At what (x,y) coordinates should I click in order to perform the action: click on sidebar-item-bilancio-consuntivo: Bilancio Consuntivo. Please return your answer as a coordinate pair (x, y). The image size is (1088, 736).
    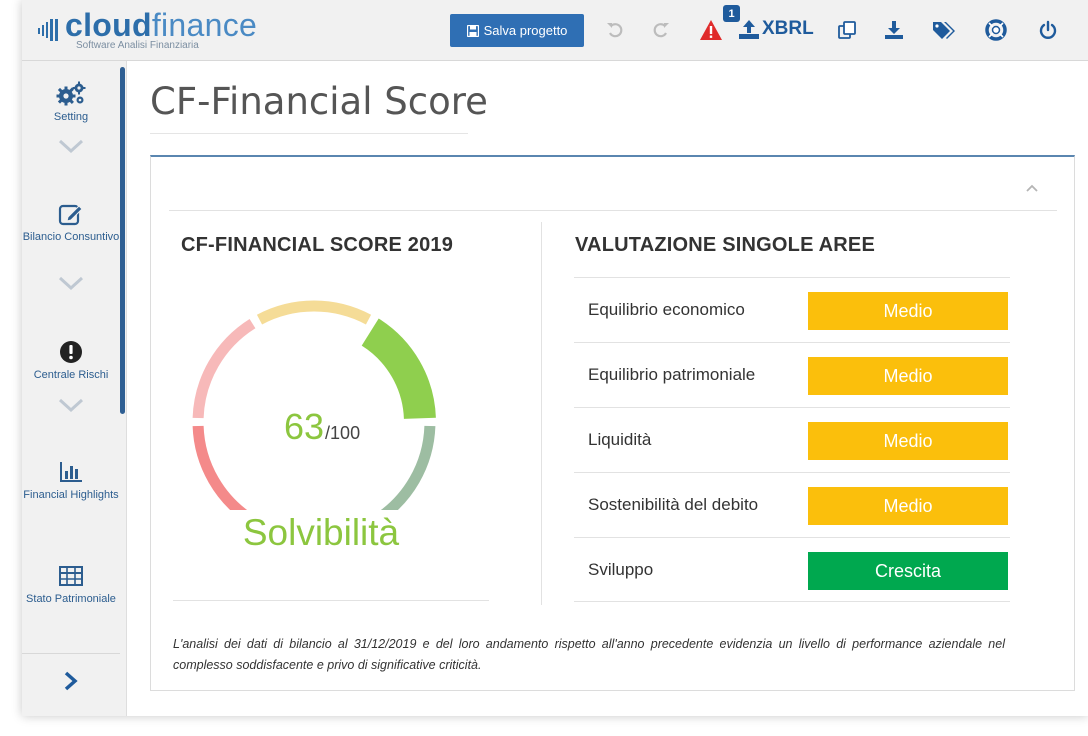
    Looking at the image, I should click on (71, 223).